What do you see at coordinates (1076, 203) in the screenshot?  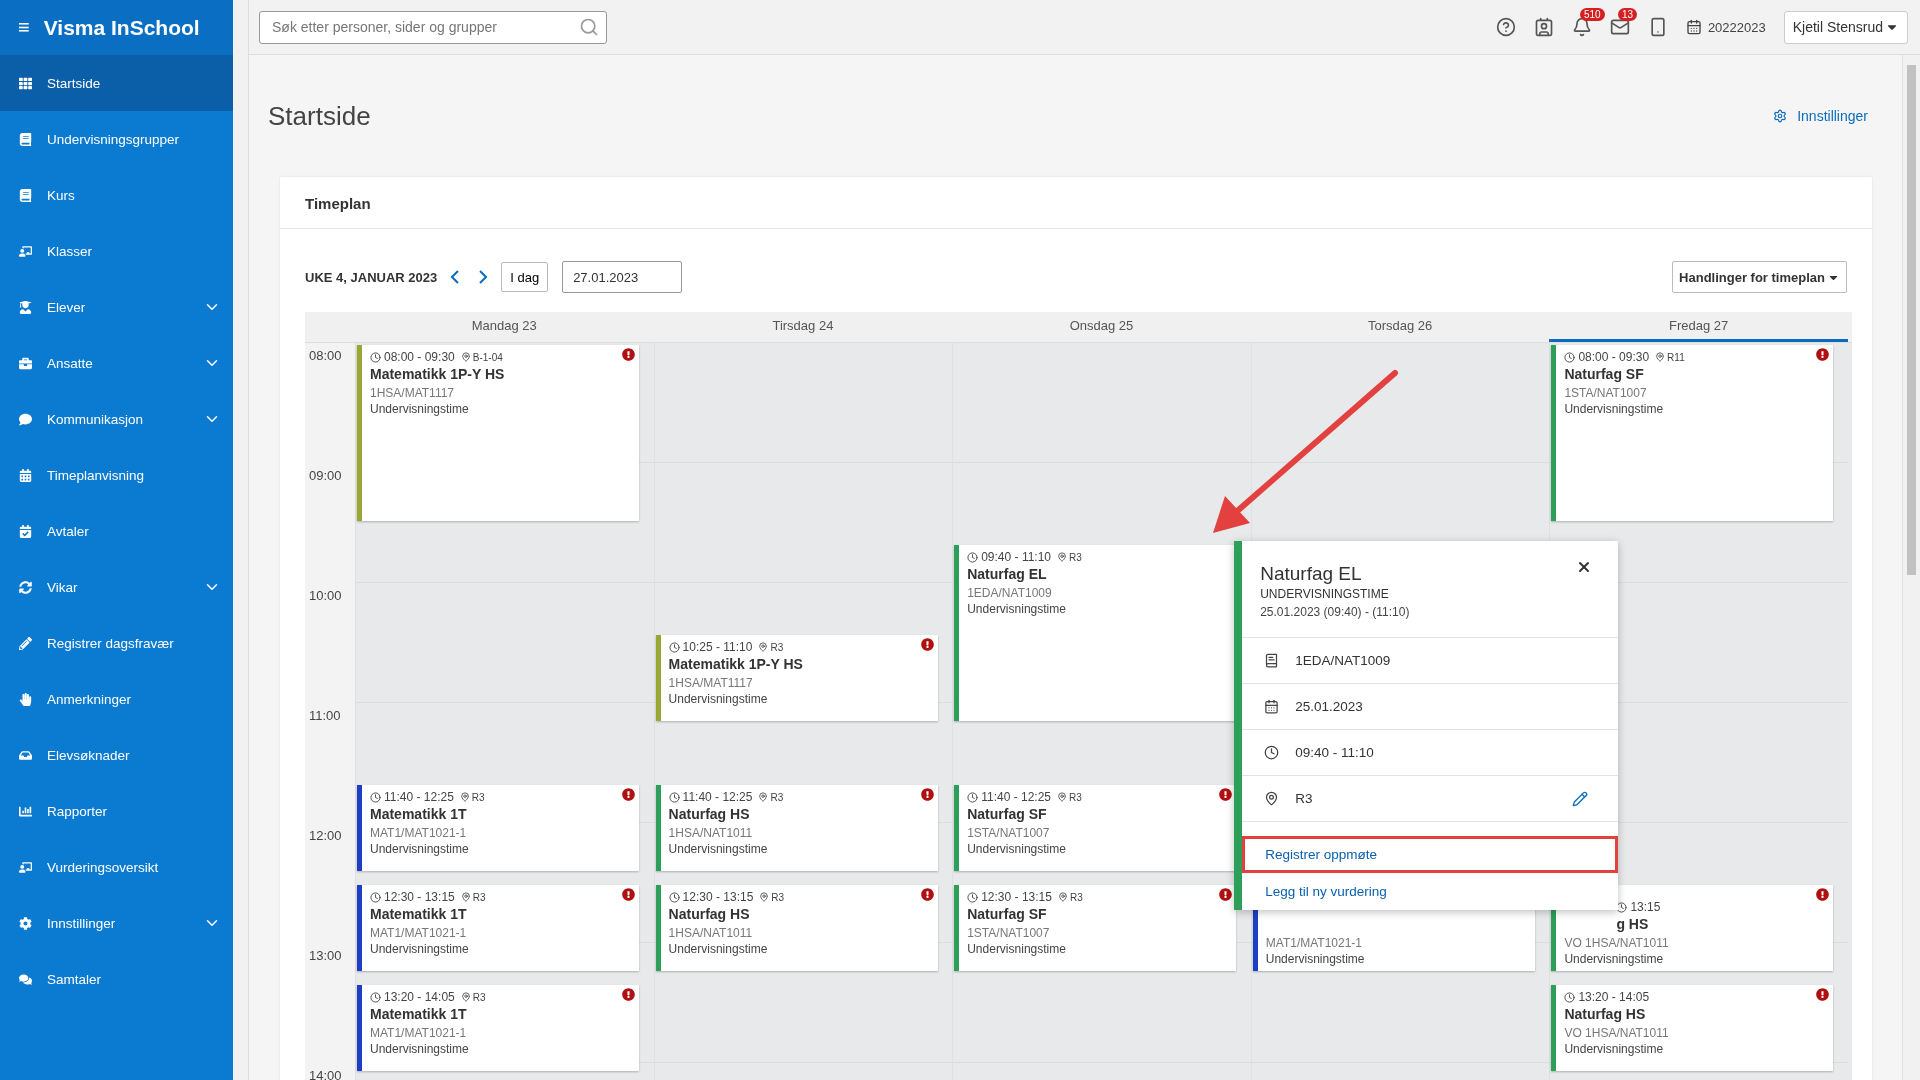 I see `panel-title: Timeplan` at bounding box center [1076, 203].